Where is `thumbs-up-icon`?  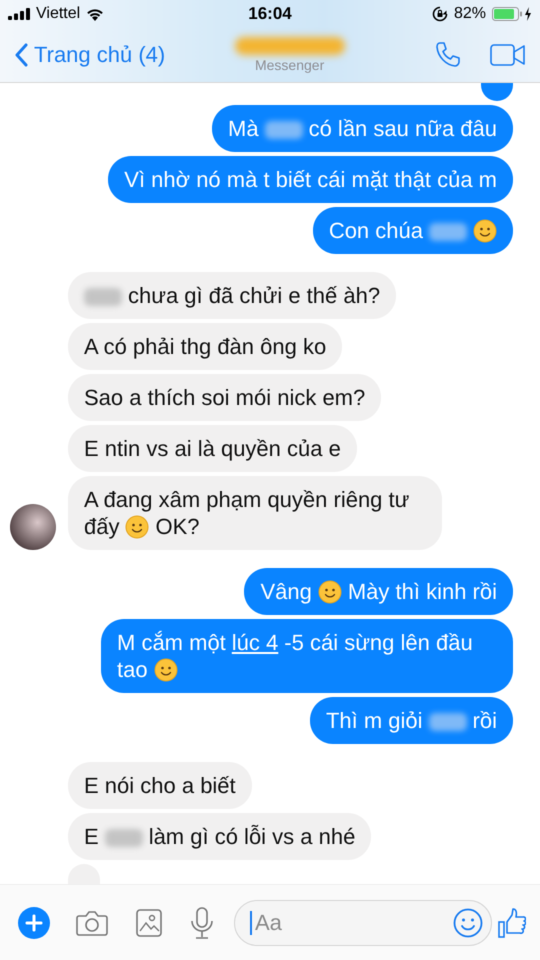 thumbs-up-icon is located at coordinates (512, 923).